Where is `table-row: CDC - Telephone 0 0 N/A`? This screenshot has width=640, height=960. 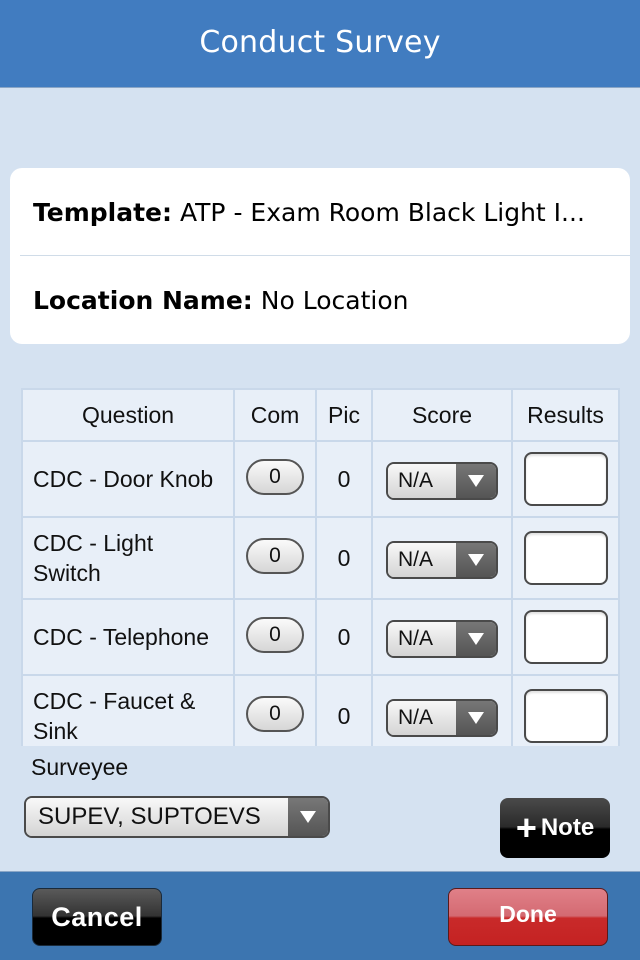 table-row: CDC - Telephone 0 0 N/A is located at coordinates (320, 638).